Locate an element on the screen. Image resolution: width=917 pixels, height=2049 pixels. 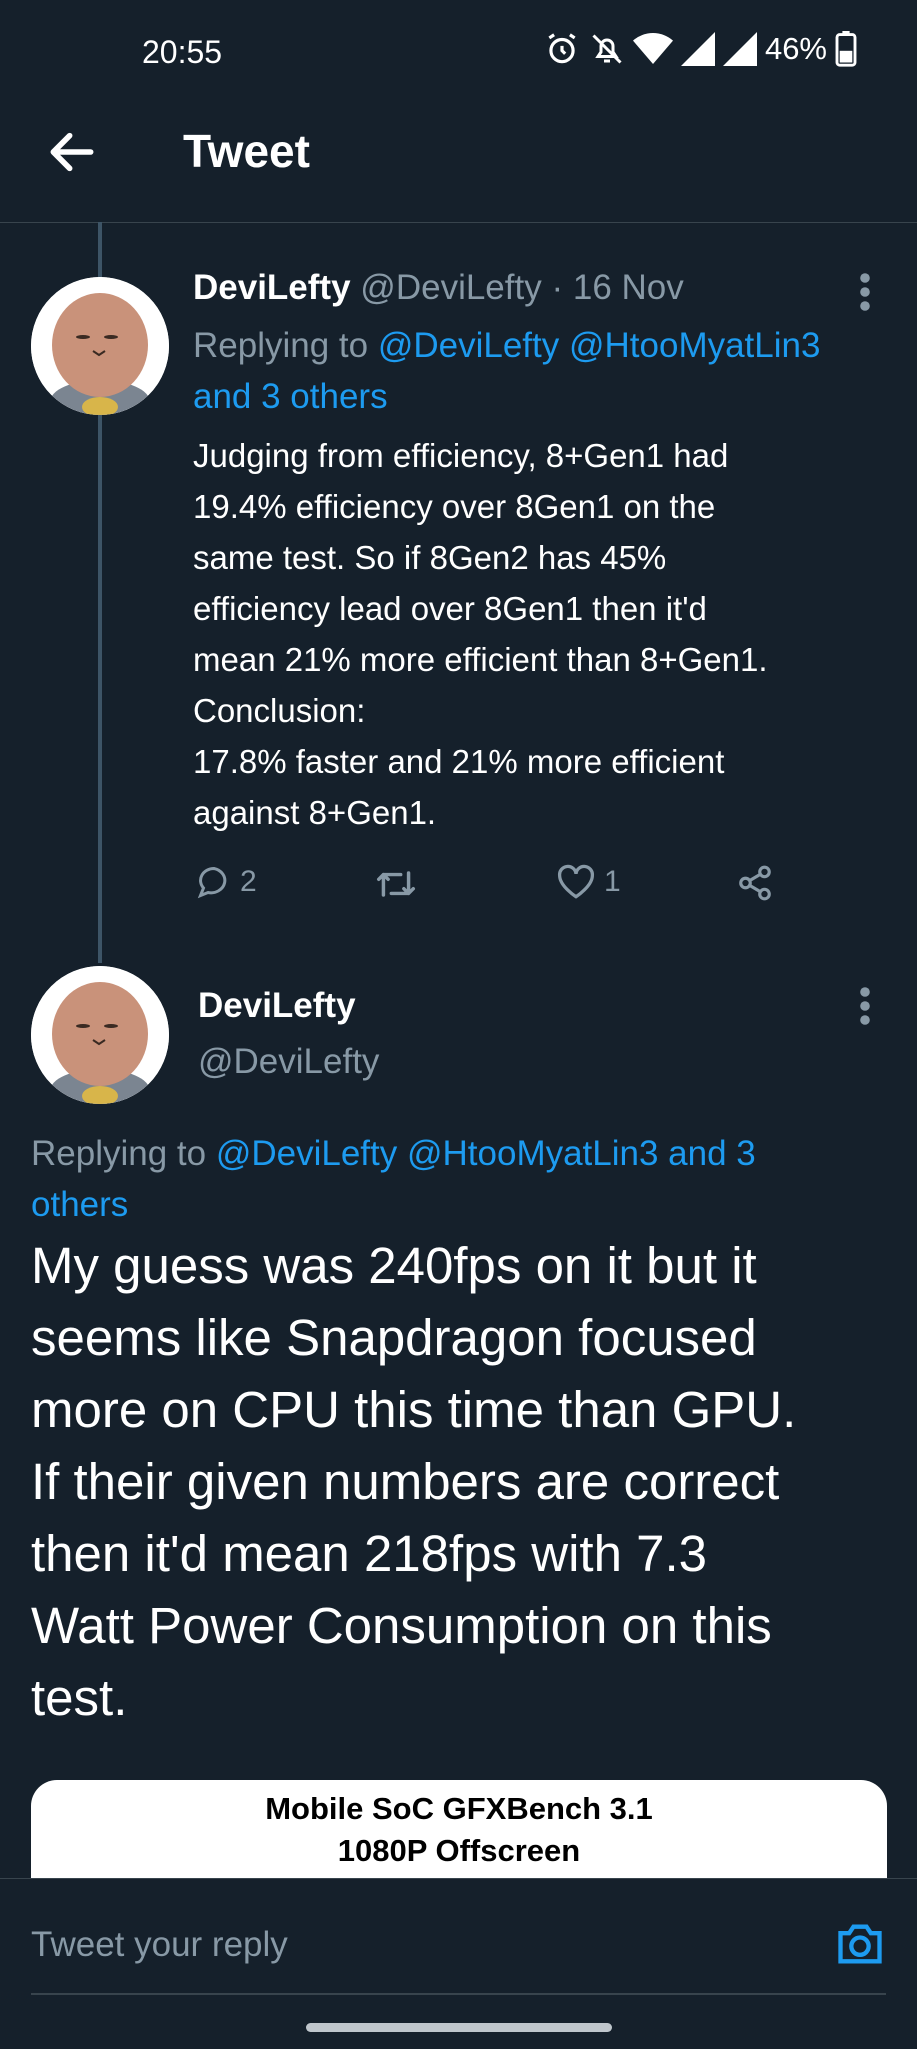
media-image: Mobile SoC GFXBench 3.1 1080P Offscreen is located at coordinates (459, 1830).